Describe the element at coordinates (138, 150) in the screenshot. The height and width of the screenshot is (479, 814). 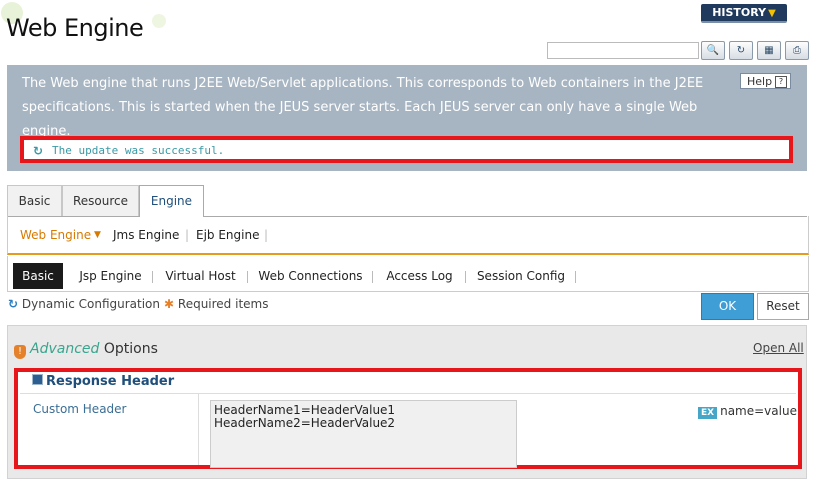
I see `success-message: The update was successful.` at that location.